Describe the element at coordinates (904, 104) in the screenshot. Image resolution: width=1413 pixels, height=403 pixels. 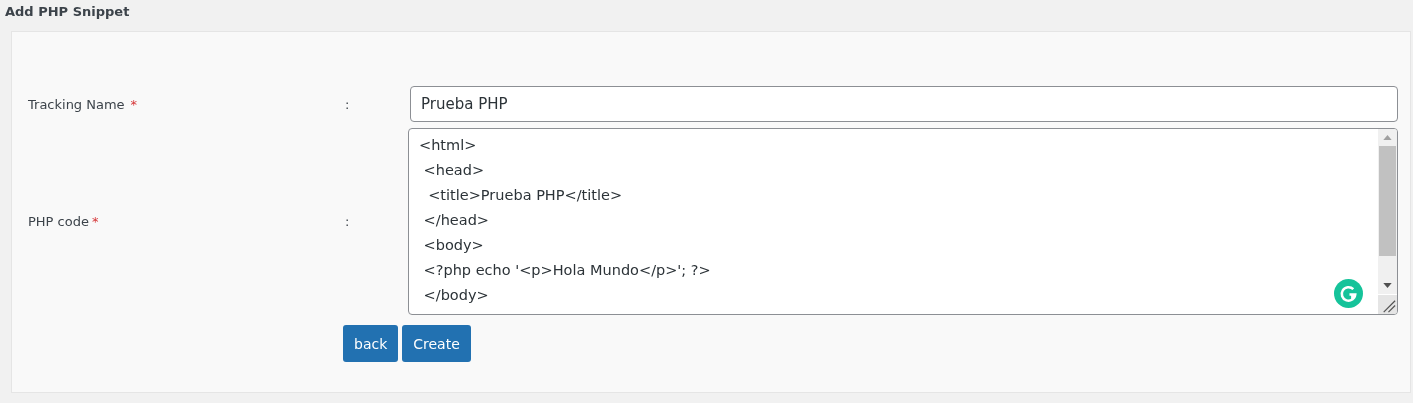
I see `input-field: Prueba PHP` at that location.